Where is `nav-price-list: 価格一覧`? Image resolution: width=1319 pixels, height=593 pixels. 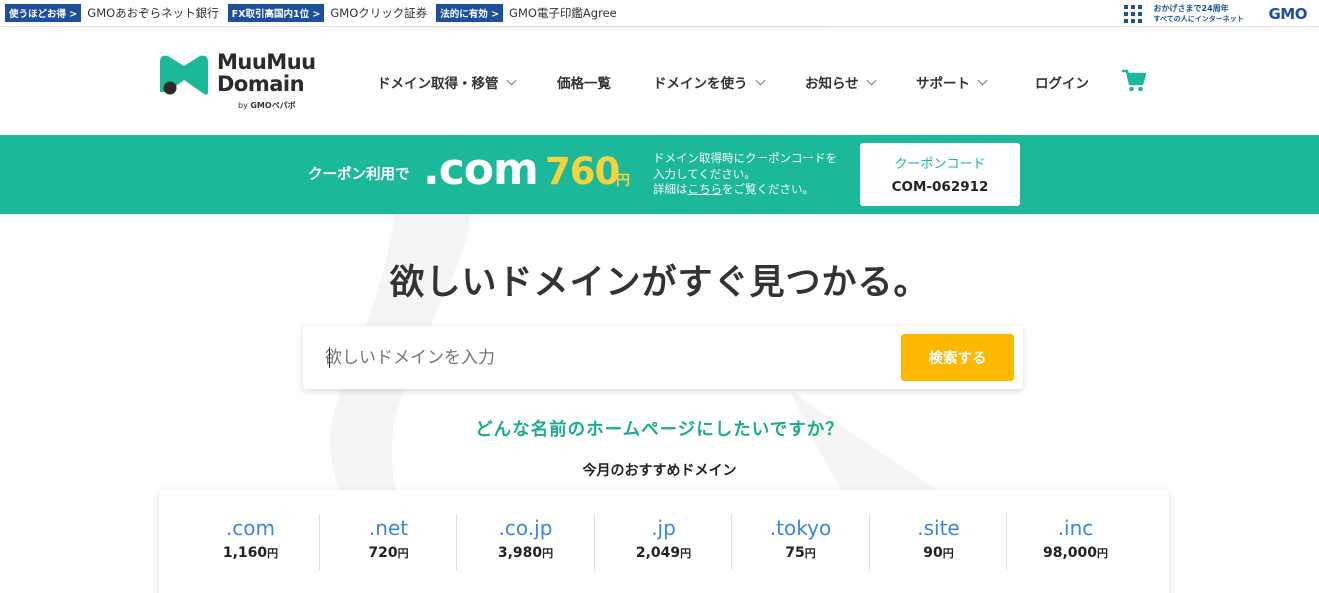
nav-price-list: 価格一覧 is located at coordinates (584, 82).